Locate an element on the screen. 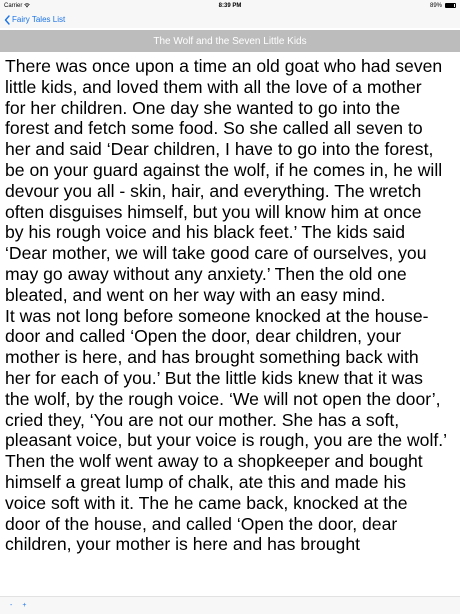 This screenshot has height=614, width=460. battery-percent: 89% is located at coordinates (435, 5).